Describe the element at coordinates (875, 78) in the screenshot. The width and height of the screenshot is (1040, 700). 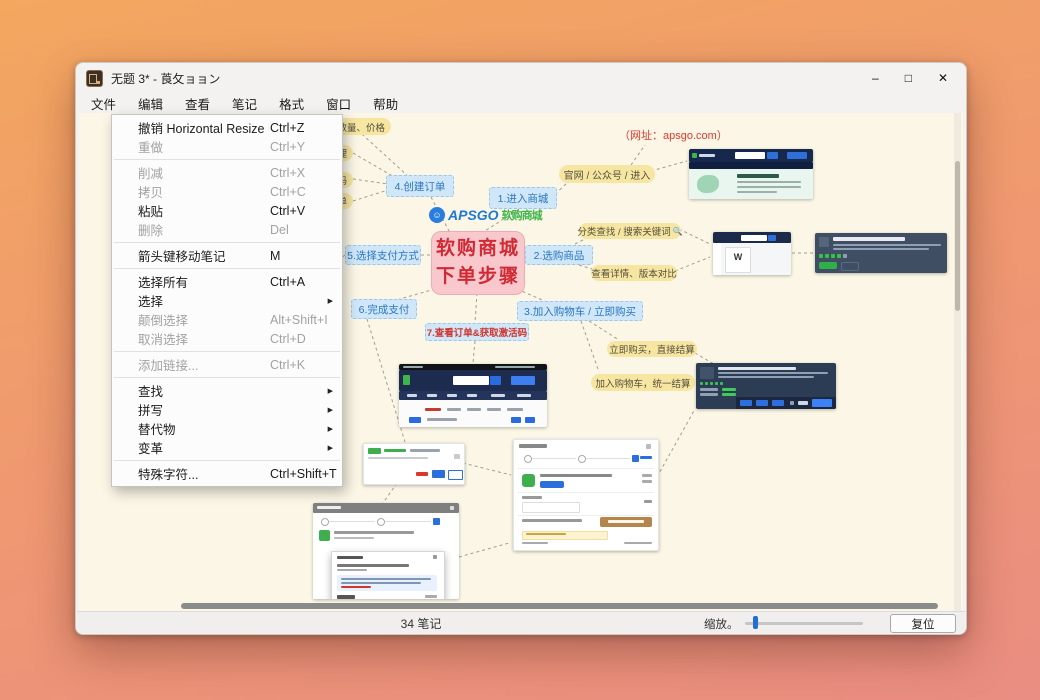
I see `minimize-button: –` at that location.